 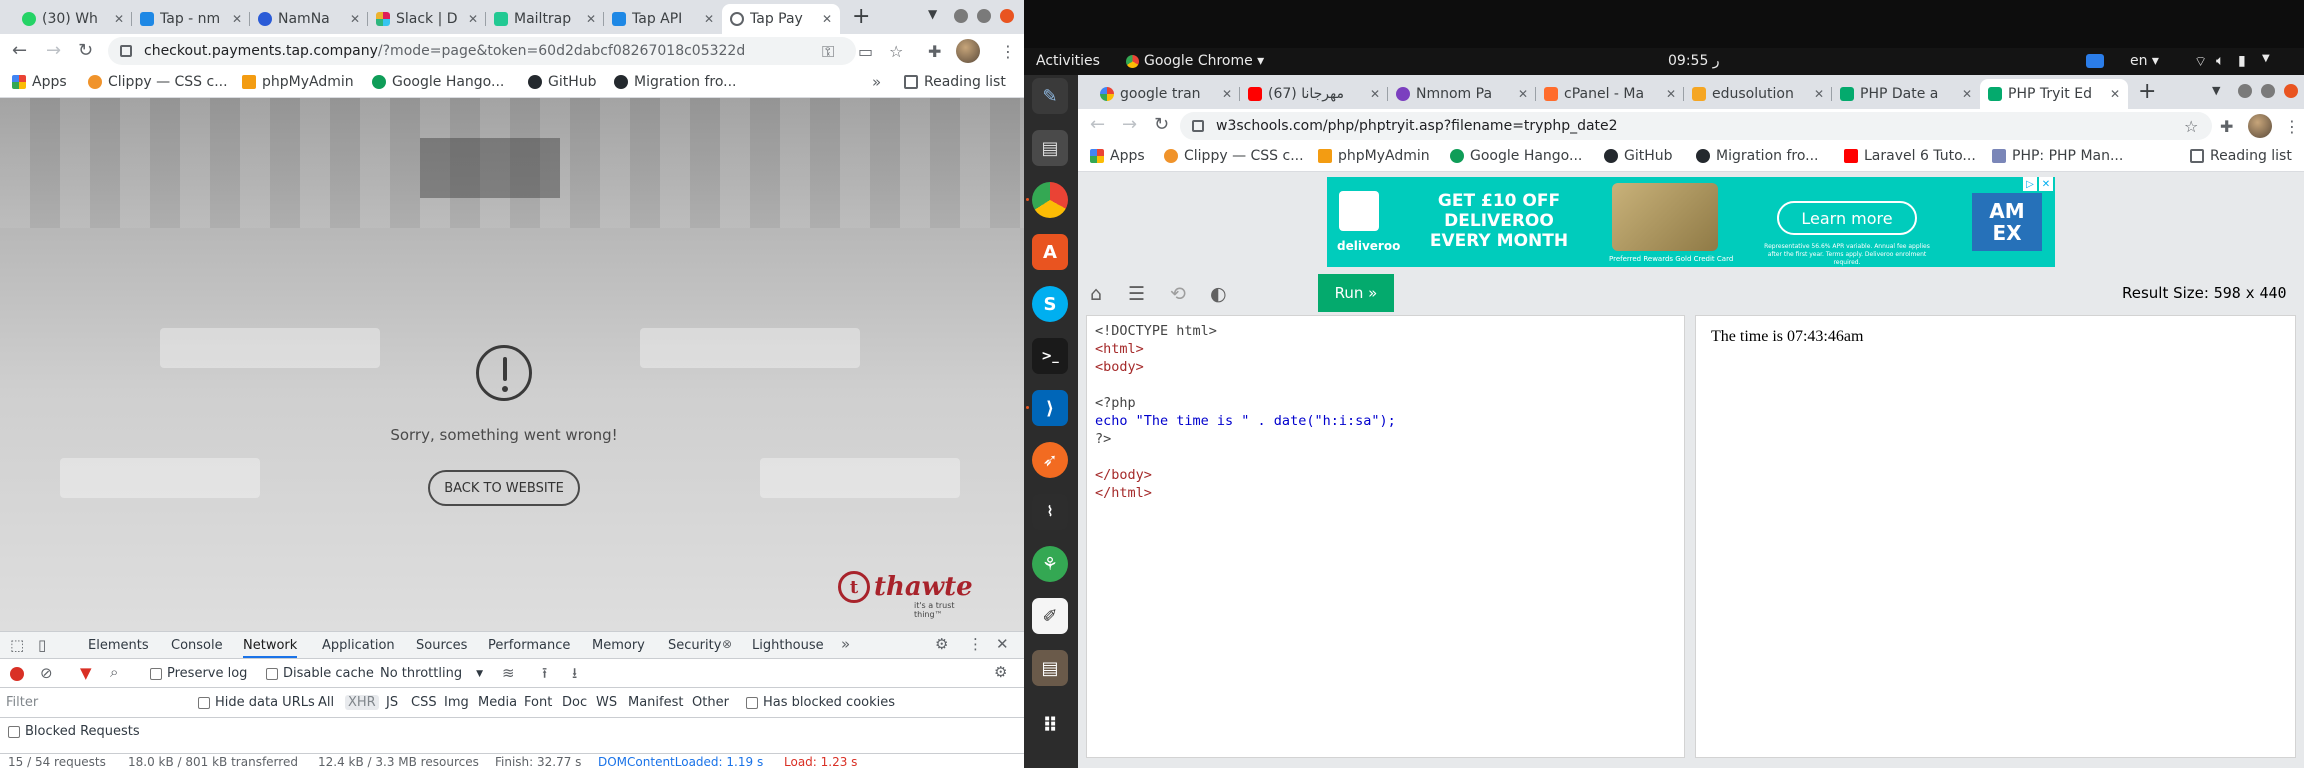 What do you see at coordinates (1178, 294) in the screenshot?
I see `rotate-icon: ⟲` at bounding box center [1178, 294].